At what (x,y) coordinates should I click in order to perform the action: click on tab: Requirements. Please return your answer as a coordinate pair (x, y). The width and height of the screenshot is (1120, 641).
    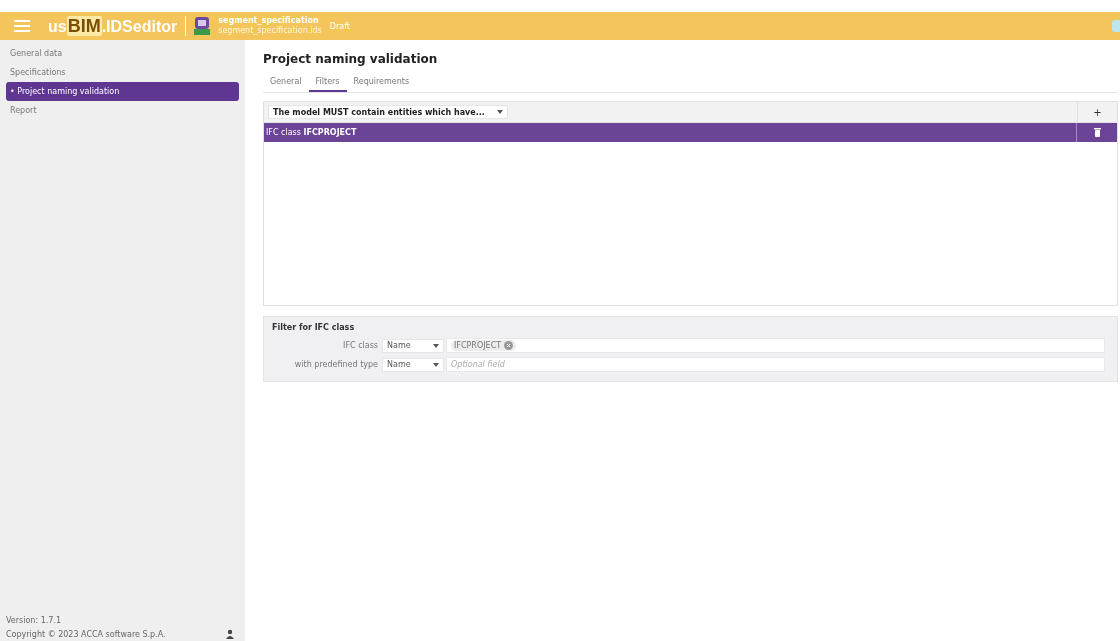
    Looking at the image, I should click on (381, 83).